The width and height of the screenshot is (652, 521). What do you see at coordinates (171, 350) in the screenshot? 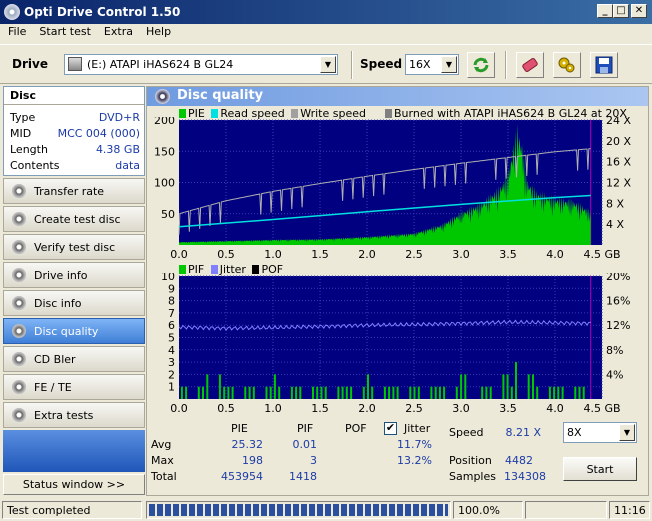
I see `y-tick-left: 4` at bounding box center [171, 350].